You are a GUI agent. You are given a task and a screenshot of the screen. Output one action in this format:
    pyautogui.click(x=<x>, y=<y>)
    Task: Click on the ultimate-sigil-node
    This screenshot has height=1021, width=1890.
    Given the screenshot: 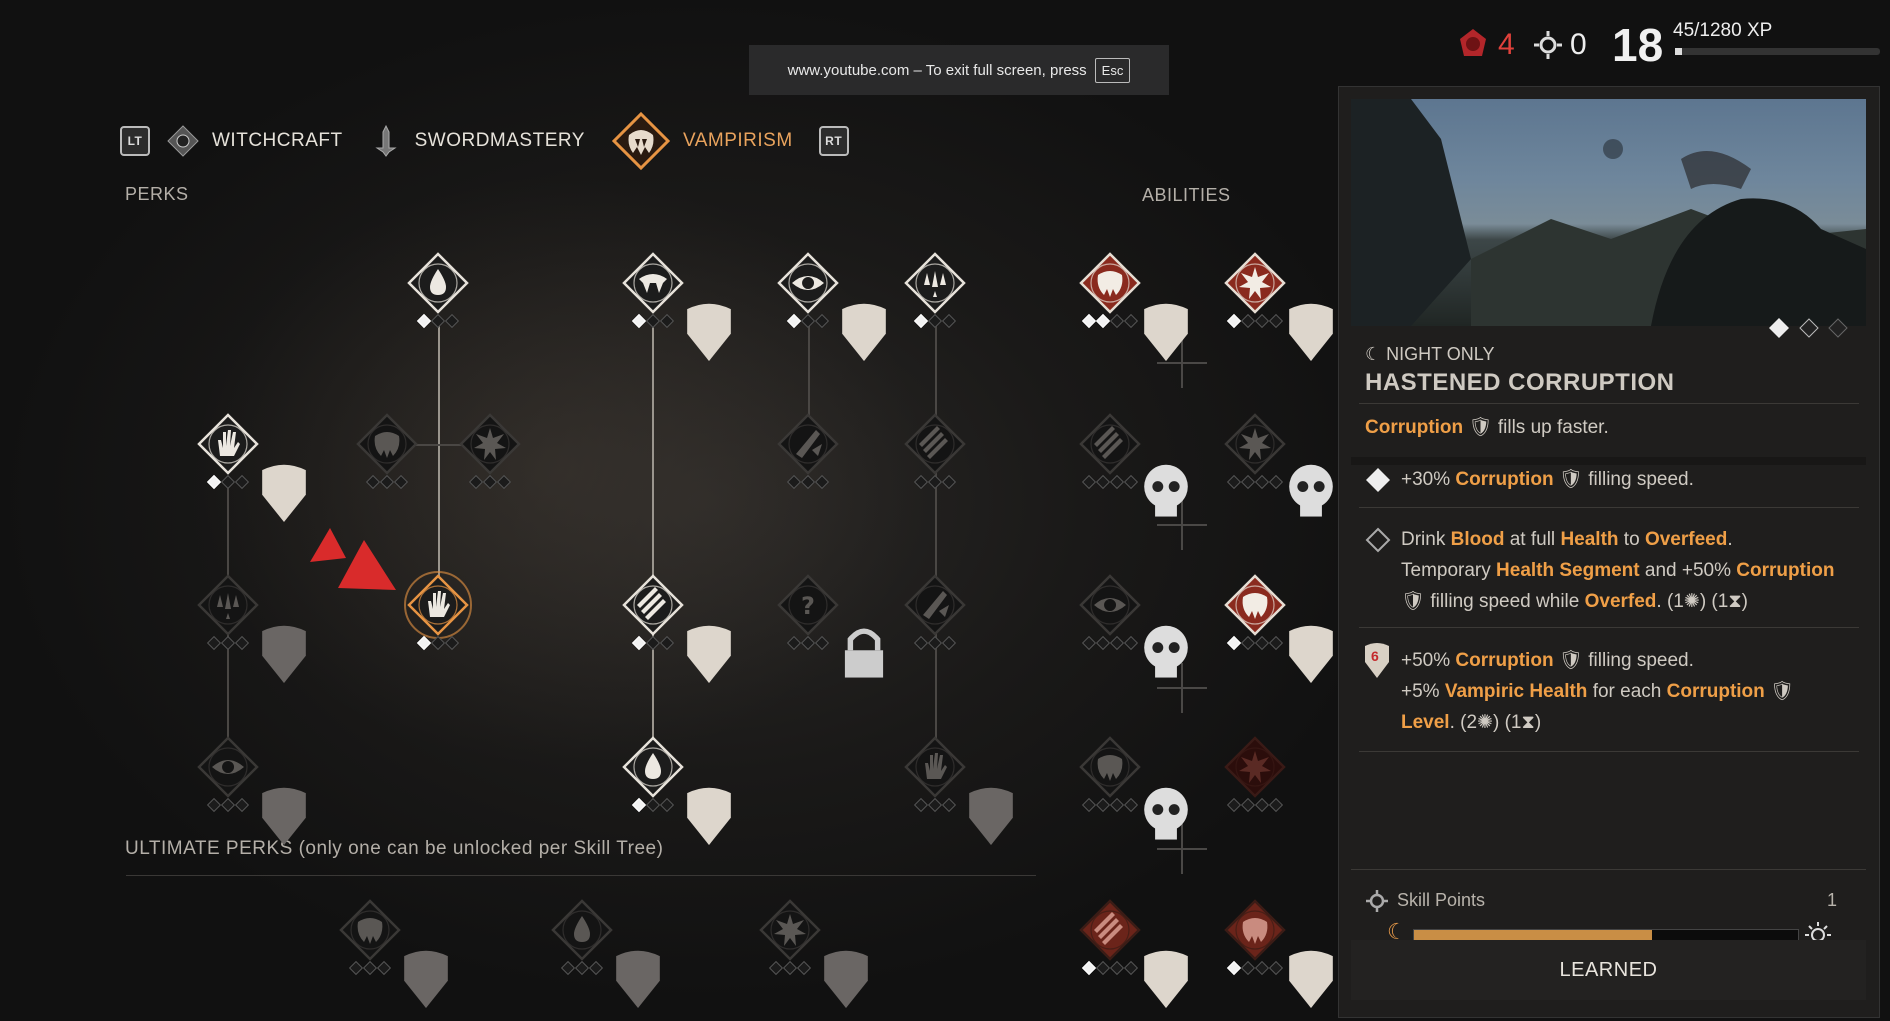 What is the action you would take?
    pyautogui.click(x=813, y=953)
    